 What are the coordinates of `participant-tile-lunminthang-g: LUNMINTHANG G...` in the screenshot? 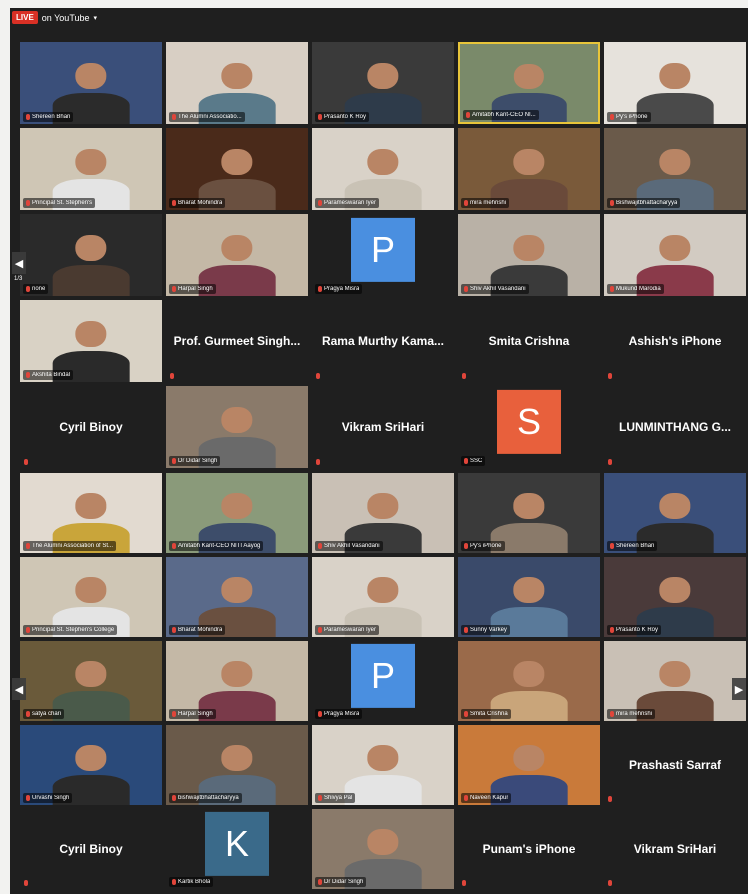 It's located at (675, 427).